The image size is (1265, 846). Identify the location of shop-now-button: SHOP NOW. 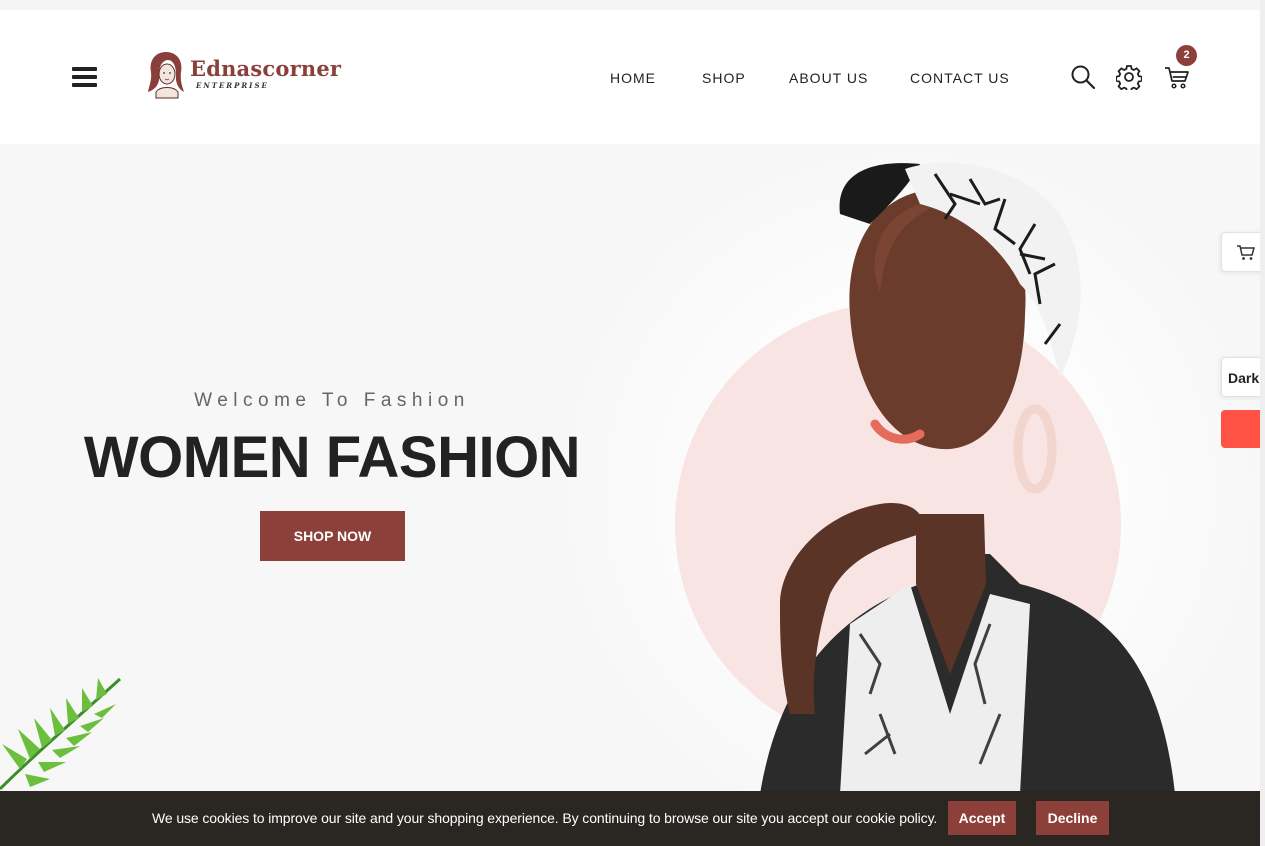
(332, 536).